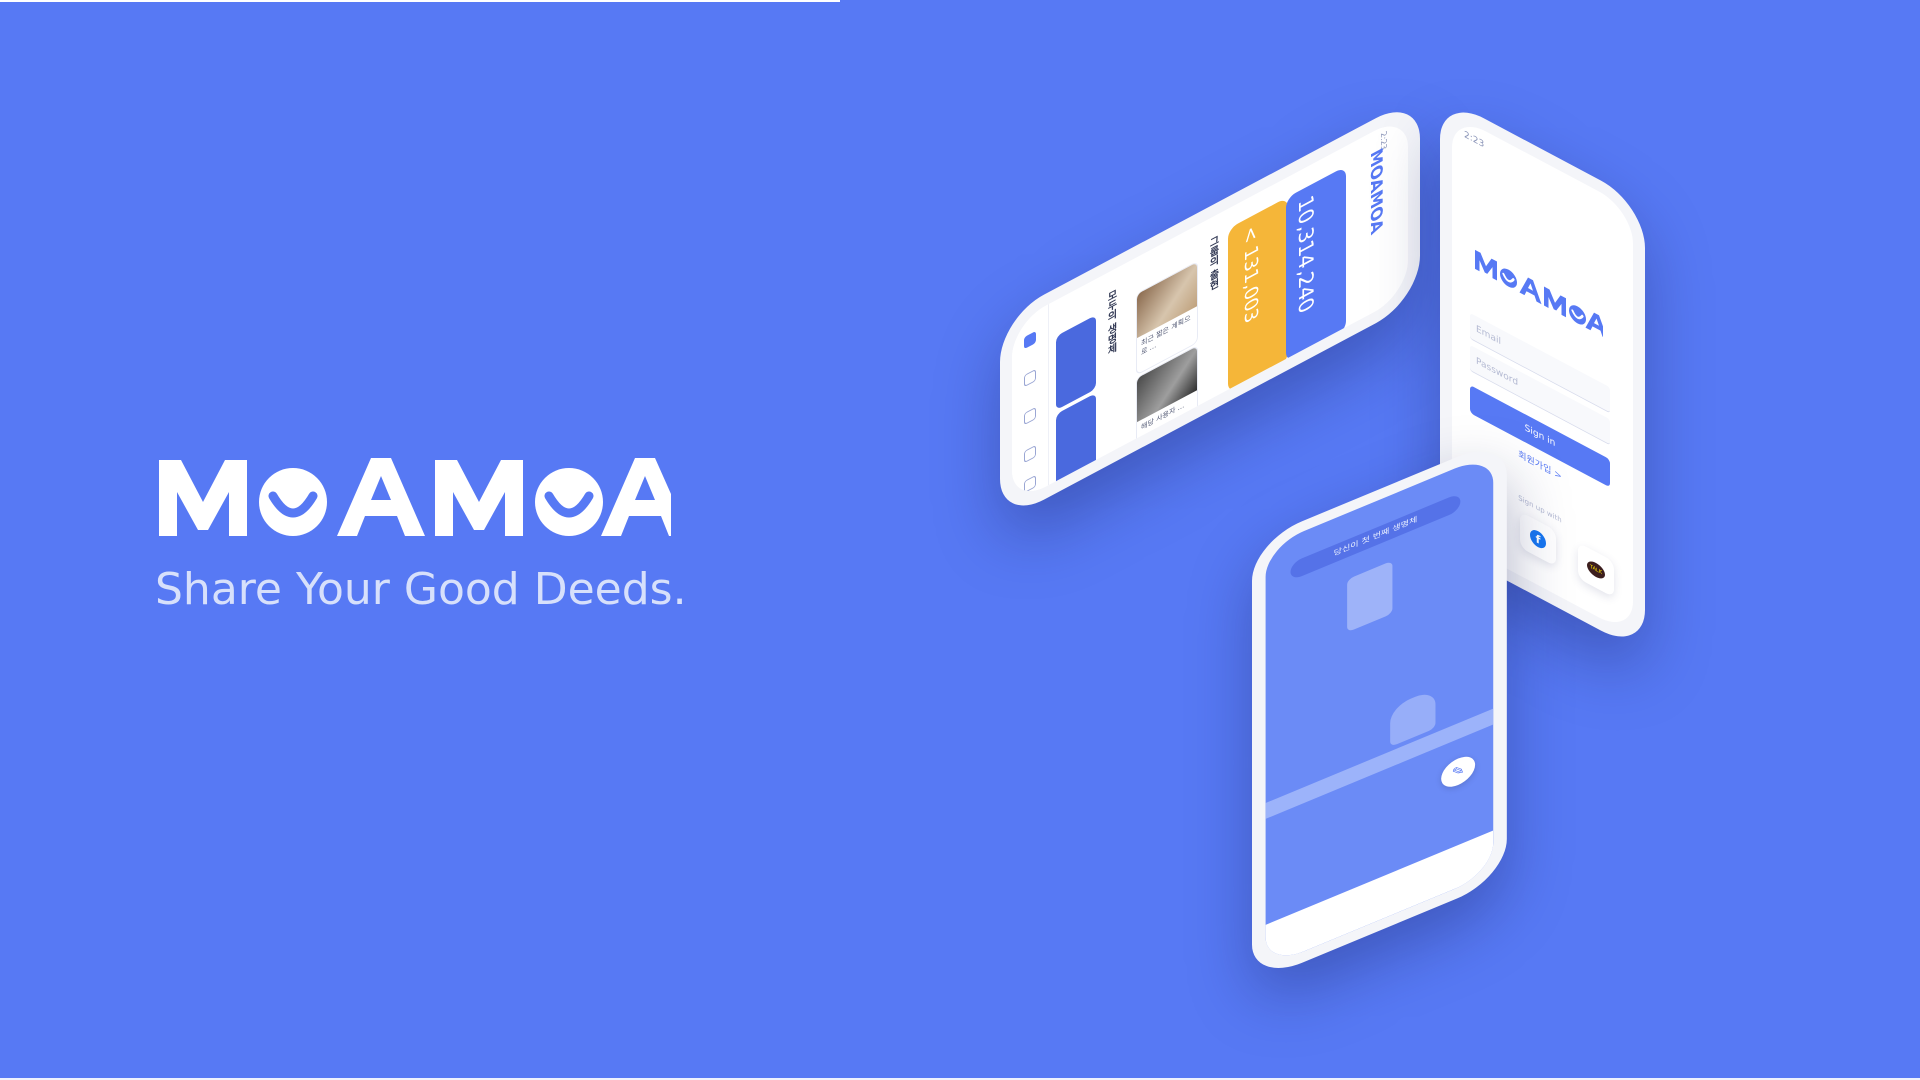 The width and height of the screenshot is (1920, 1080). Describe the element at coordinates (415, 497) in the screenshot. I see `moamoa-logo-icon` at that location.